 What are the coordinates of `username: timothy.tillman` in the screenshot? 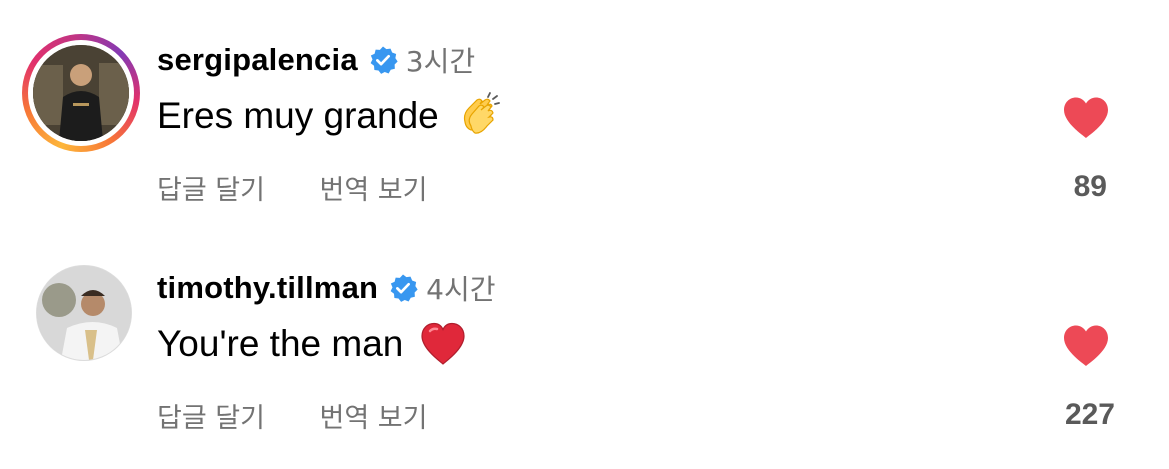 It's located at (267, 288).